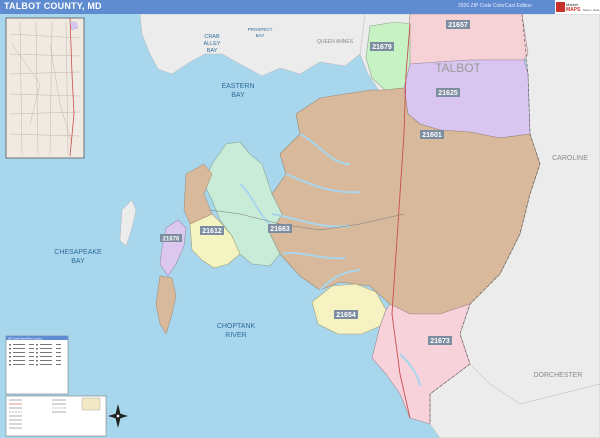 This screenshot has width=600, height=438. I want to click on label-eastern: EASTERN, so click(237, 86).